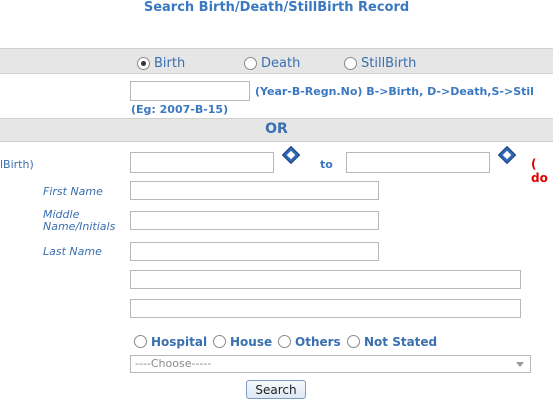 The image size is (553, 400). Describe the element at coordinates (284, 341) in the screenshot. I see `radio-others-circle` at that location.